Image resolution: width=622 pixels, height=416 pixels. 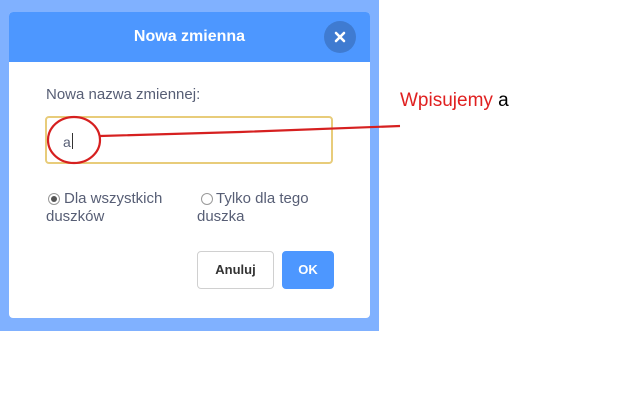 I want to click on annotation-overlay, so click(x=223, y=140).